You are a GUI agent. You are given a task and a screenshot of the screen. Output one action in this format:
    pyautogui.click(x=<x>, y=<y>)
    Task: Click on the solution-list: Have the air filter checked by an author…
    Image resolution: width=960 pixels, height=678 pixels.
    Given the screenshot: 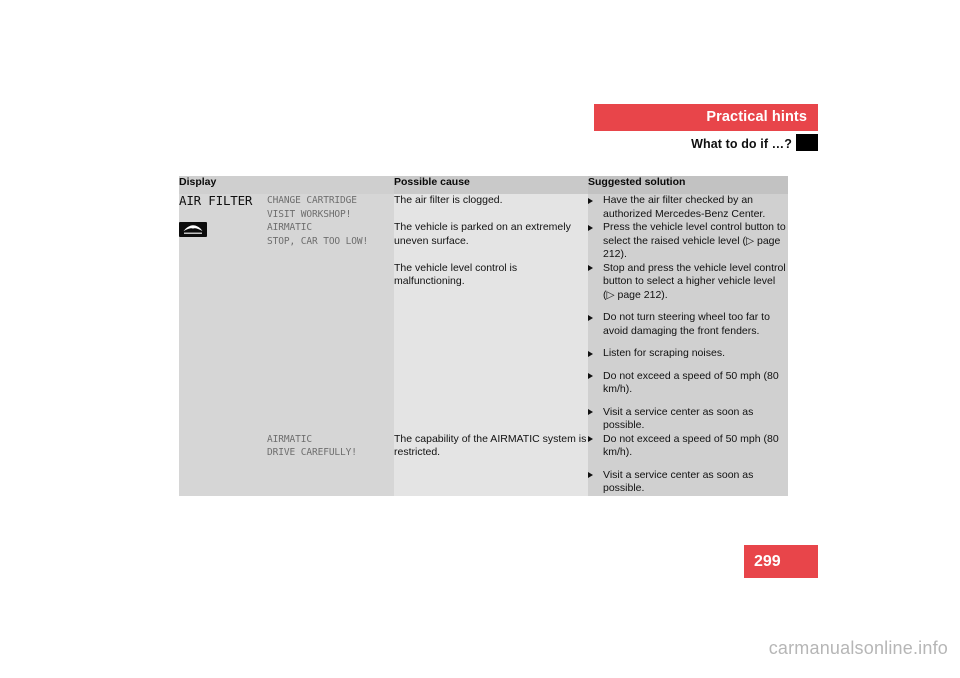 What is the action you would take?
    pyautogui.click(x=688, y=207)
    